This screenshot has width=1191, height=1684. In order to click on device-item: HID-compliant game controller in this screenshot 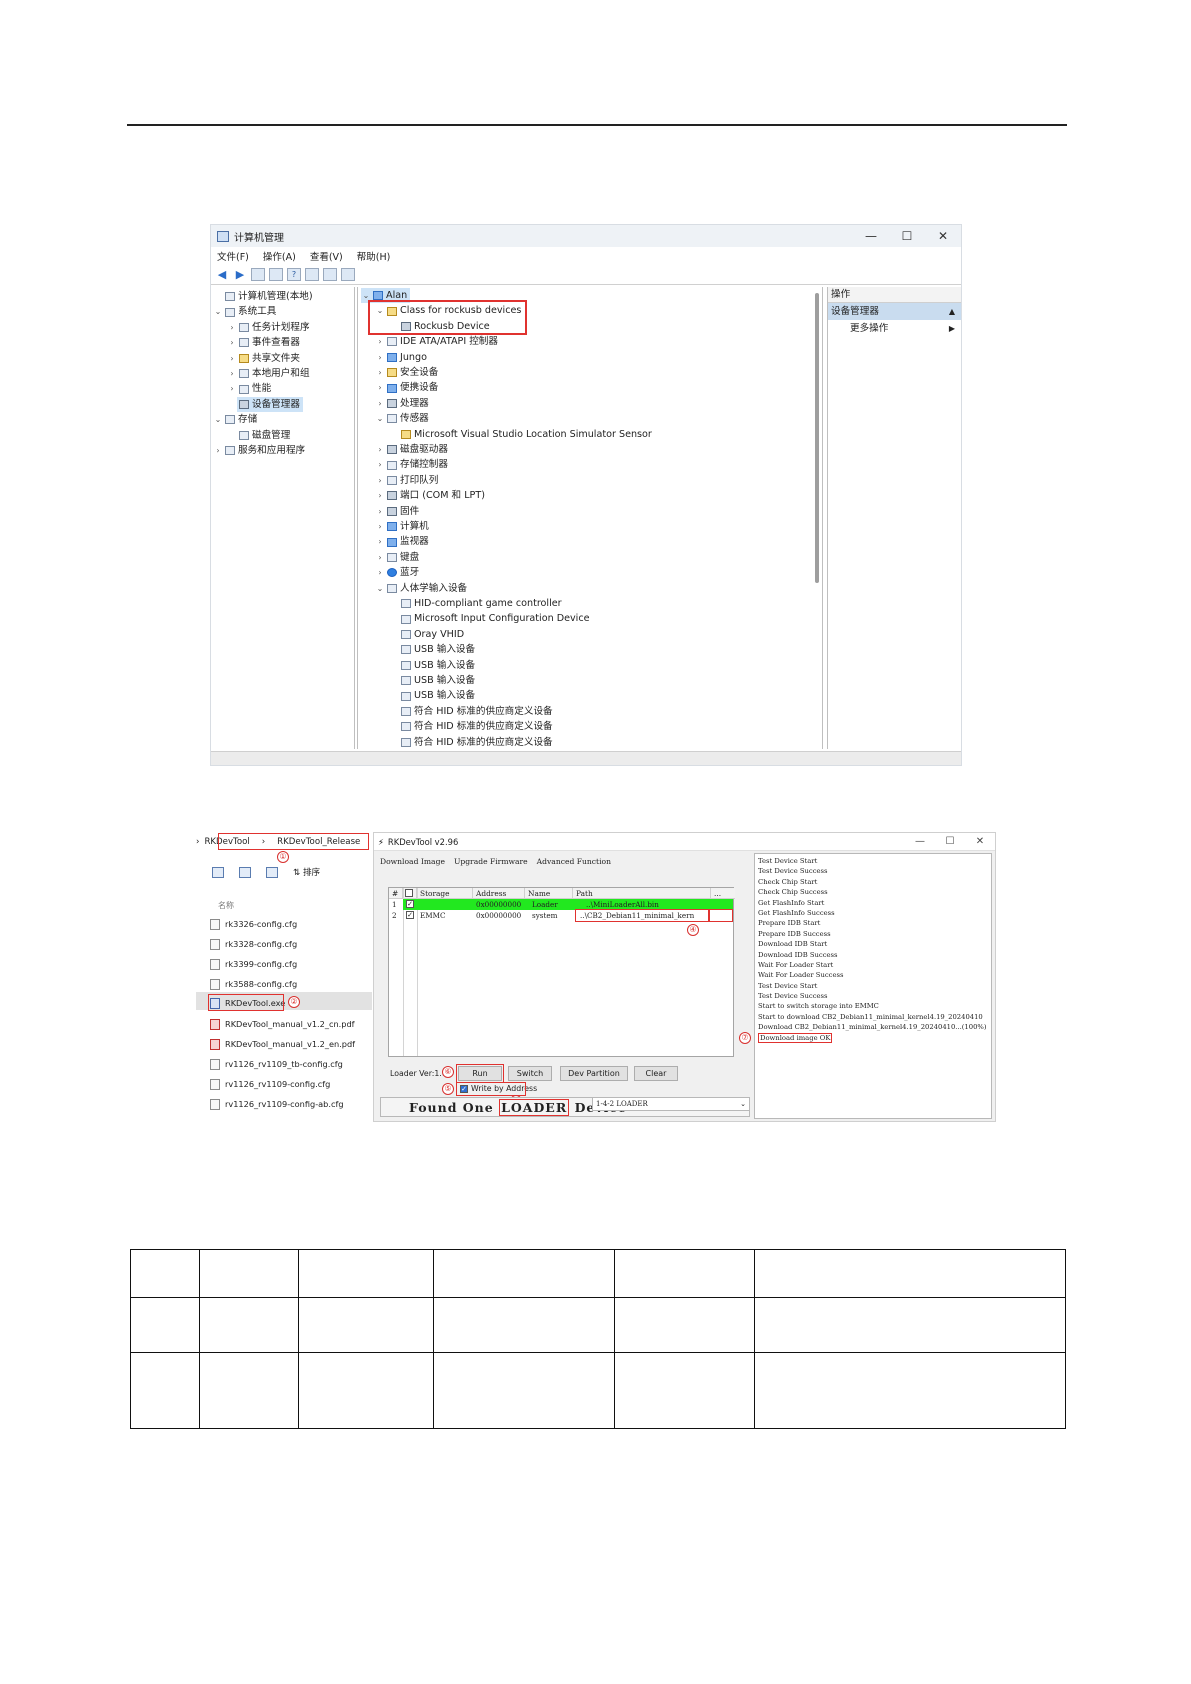, I will do `click(480, 603)`.